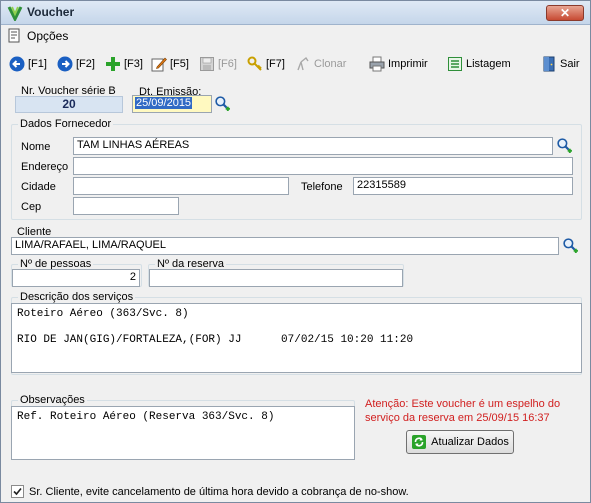 The height and width of the screenshot is (503, 591). I want to click on menu-bar: Opções, so click(295, 36).